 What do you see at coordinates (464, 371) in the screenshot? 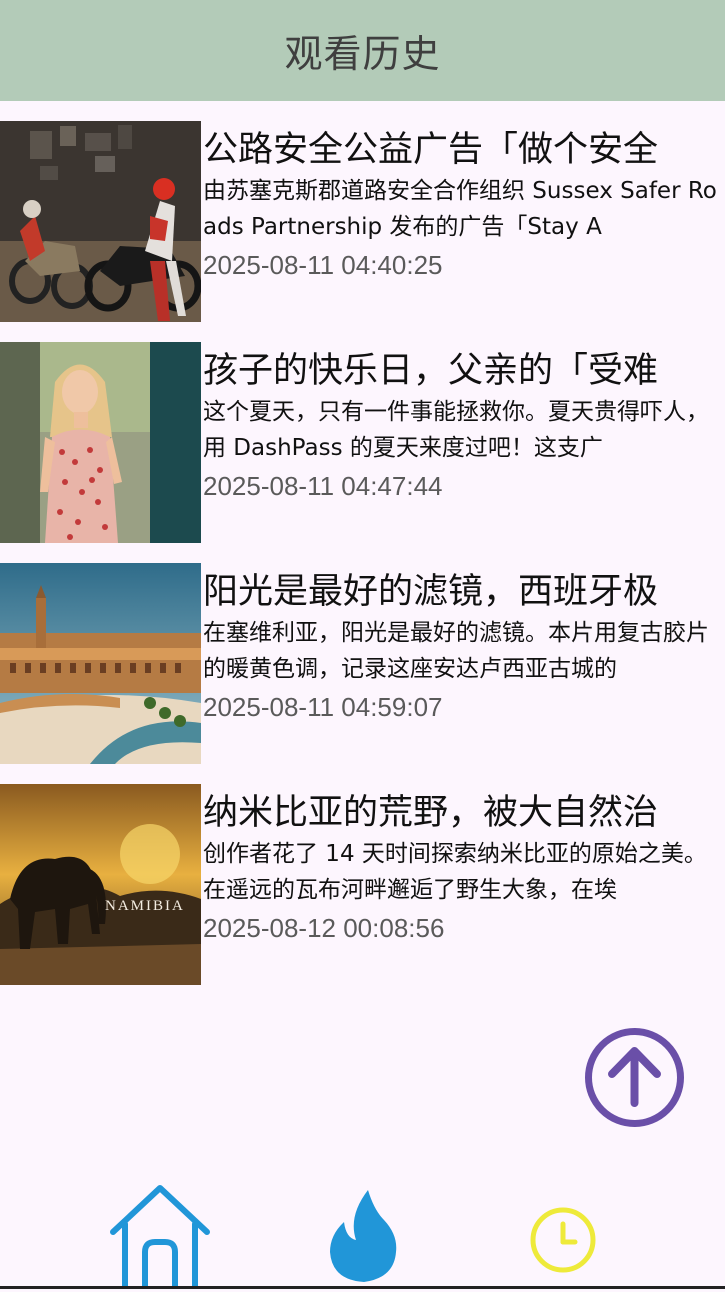
I see `item-title: 孩子的快乐日，父亲的「受难` at bounding box center [464, 371].